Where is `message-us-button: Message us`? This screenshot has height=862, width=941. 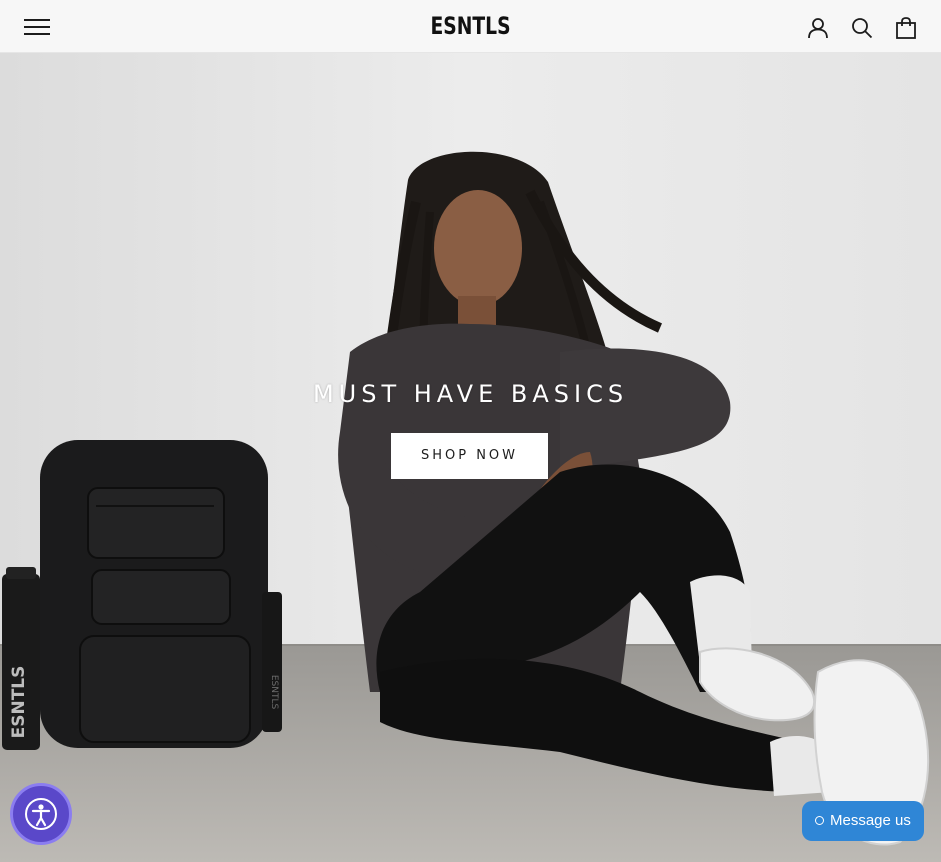
message-us-button: Message us is located at coordinates (863, 821).